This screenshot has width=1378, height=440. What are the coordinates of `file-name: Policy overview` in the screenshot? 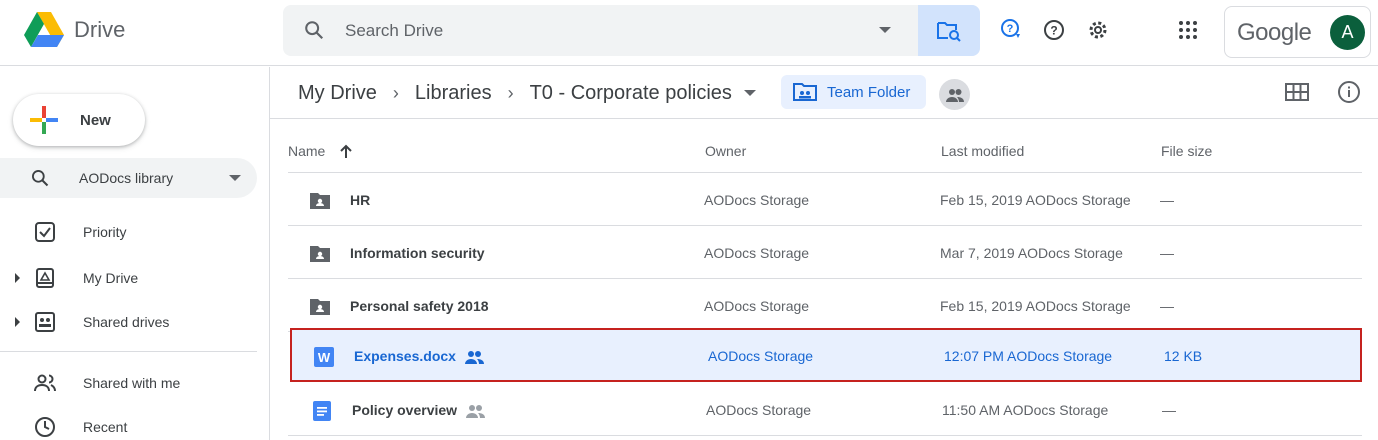 It's located at (419, 410).